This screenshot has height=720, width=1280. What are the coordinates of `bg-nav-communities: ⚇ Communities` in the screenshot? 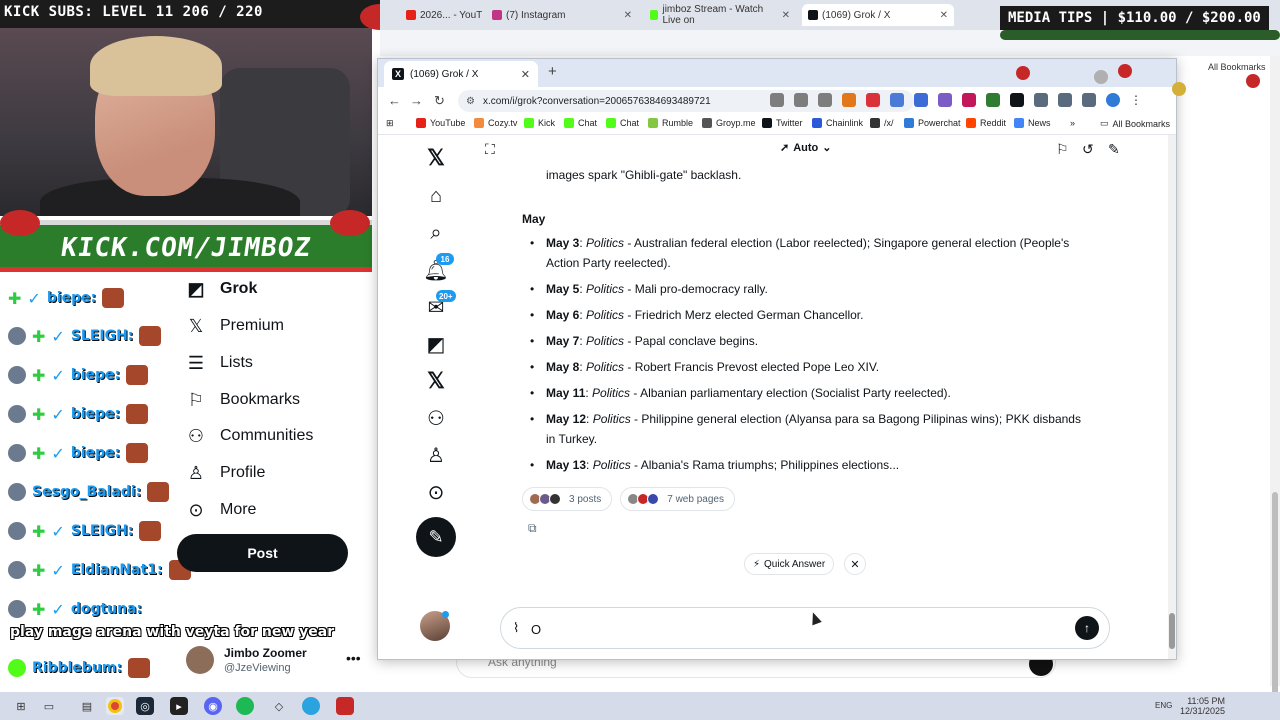 It's located at (249, 436).